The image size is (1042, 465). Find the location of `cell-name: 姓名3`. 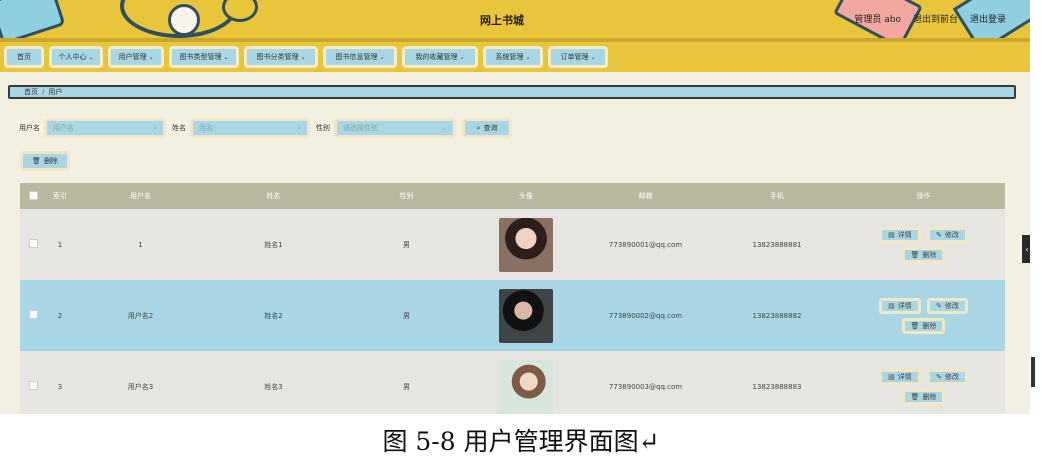

cell-name: 姓名3 is located at coordinates (273, 382).